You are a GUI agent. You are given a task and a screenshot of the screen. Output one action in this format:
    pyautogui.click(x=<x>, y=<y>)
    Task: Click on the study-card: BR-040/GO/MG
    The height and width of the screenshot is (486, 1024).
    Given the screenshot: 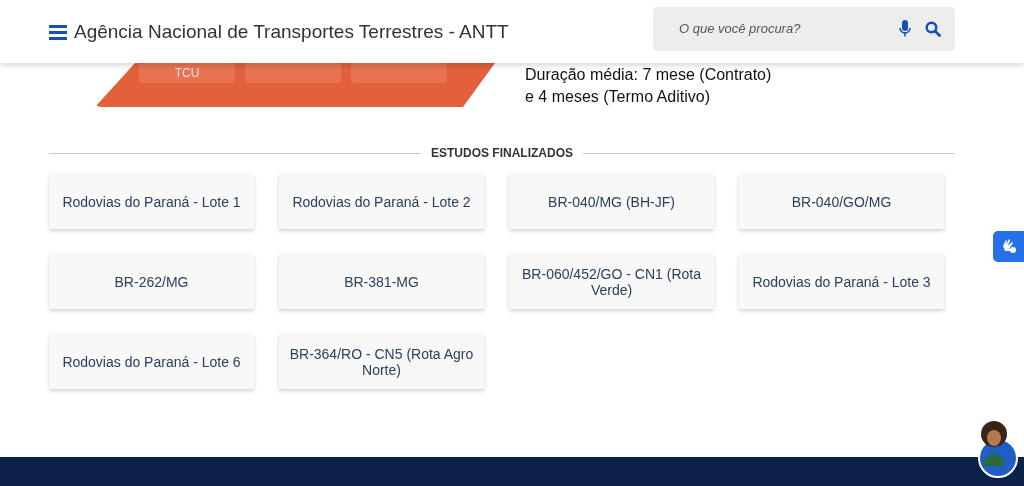 What is the action you would take?
    pyautogui.click(x=841, y=201)
    